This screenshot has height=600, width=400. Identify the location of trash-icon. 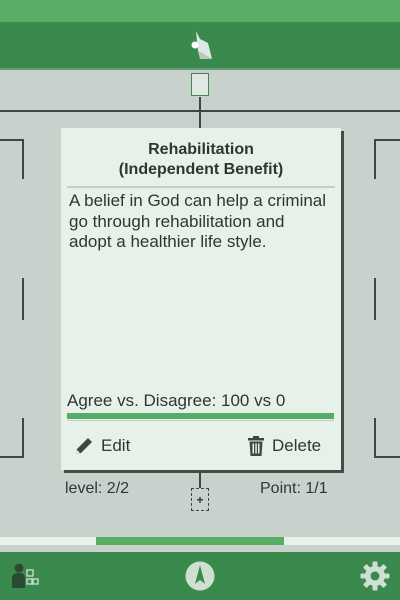
(256, 446).